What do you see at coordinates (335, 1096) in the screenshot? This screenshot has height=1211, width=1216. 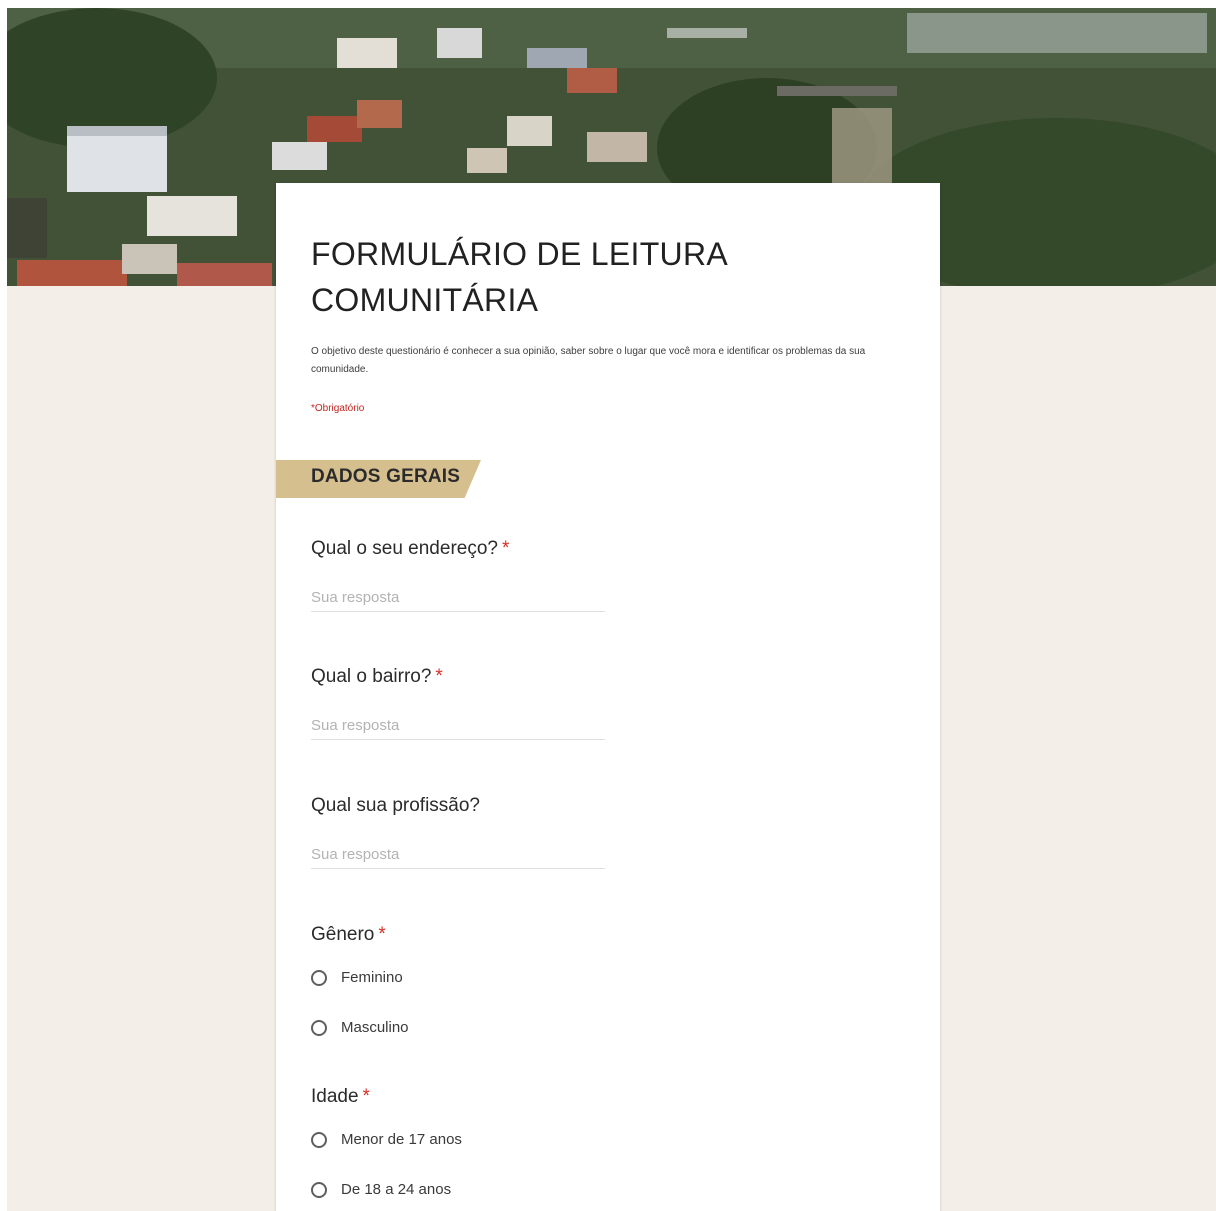 I see `question-age-label: Idade` at bounding box center [335, 1096].